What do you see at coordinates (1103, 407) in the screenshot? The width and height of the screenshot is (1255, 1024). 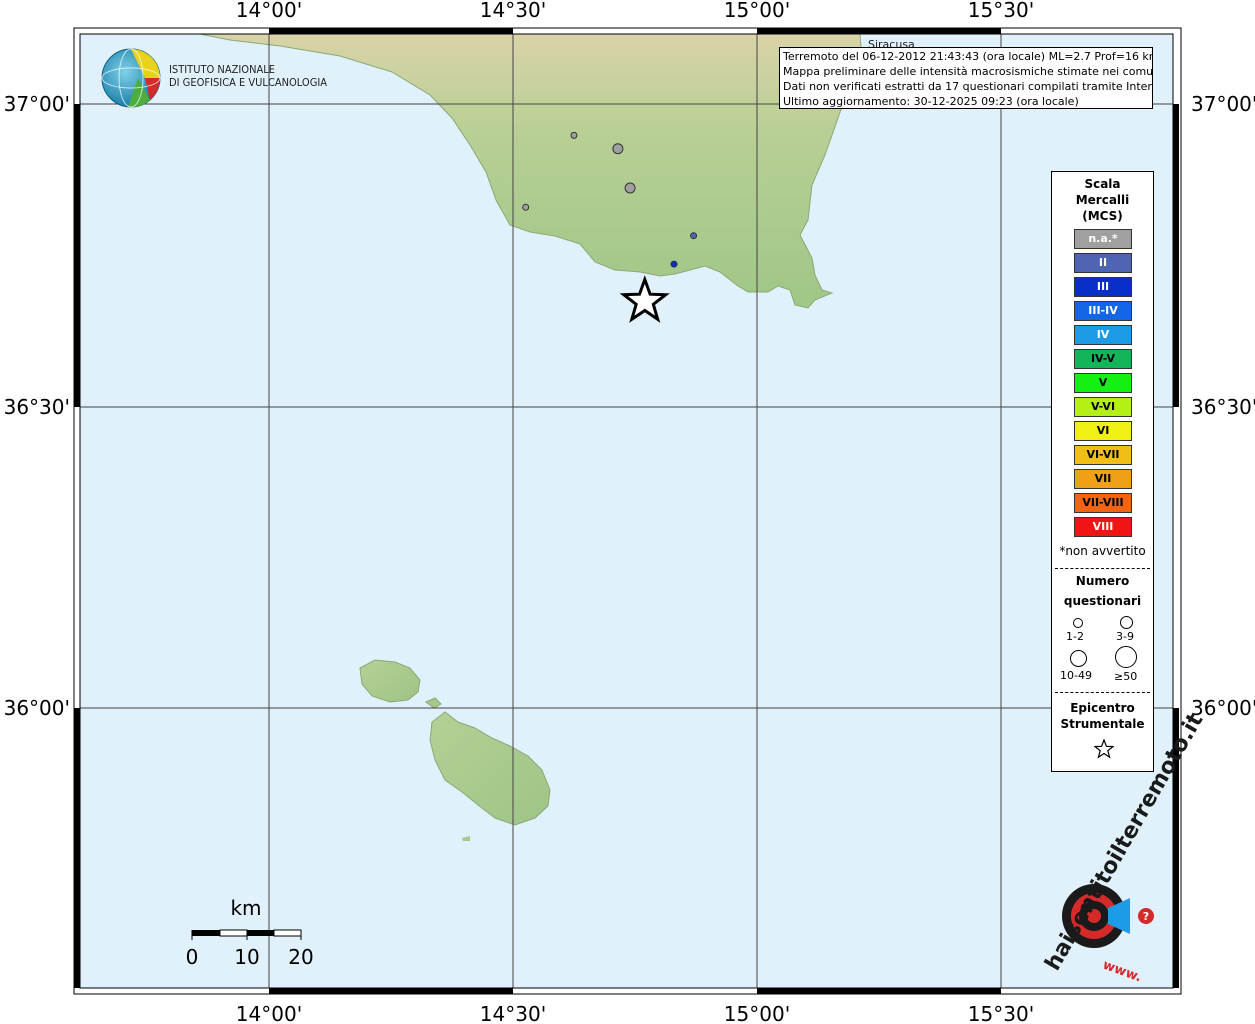 I see `intensity-swatch: V-VI` at bounding box center [1103, 407].